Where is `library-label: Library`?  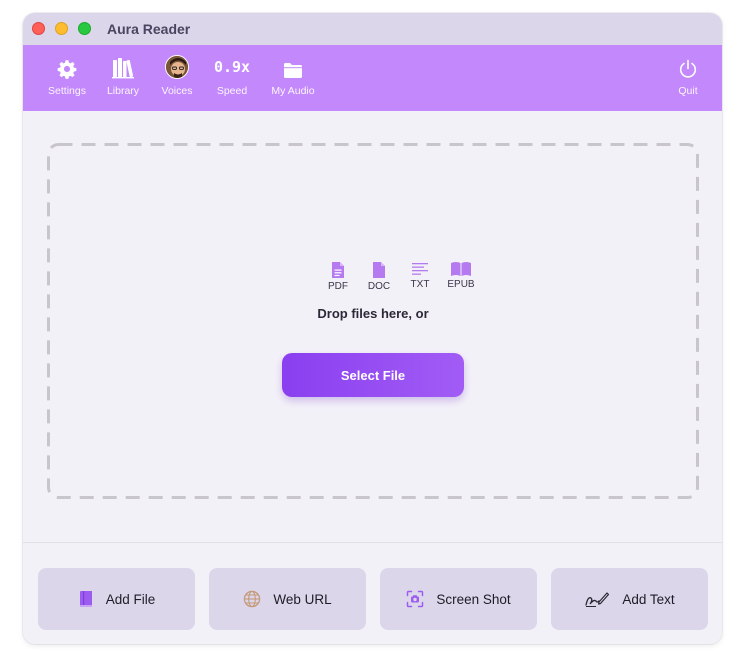
library-label: Library is located at coordinates (123, 91).